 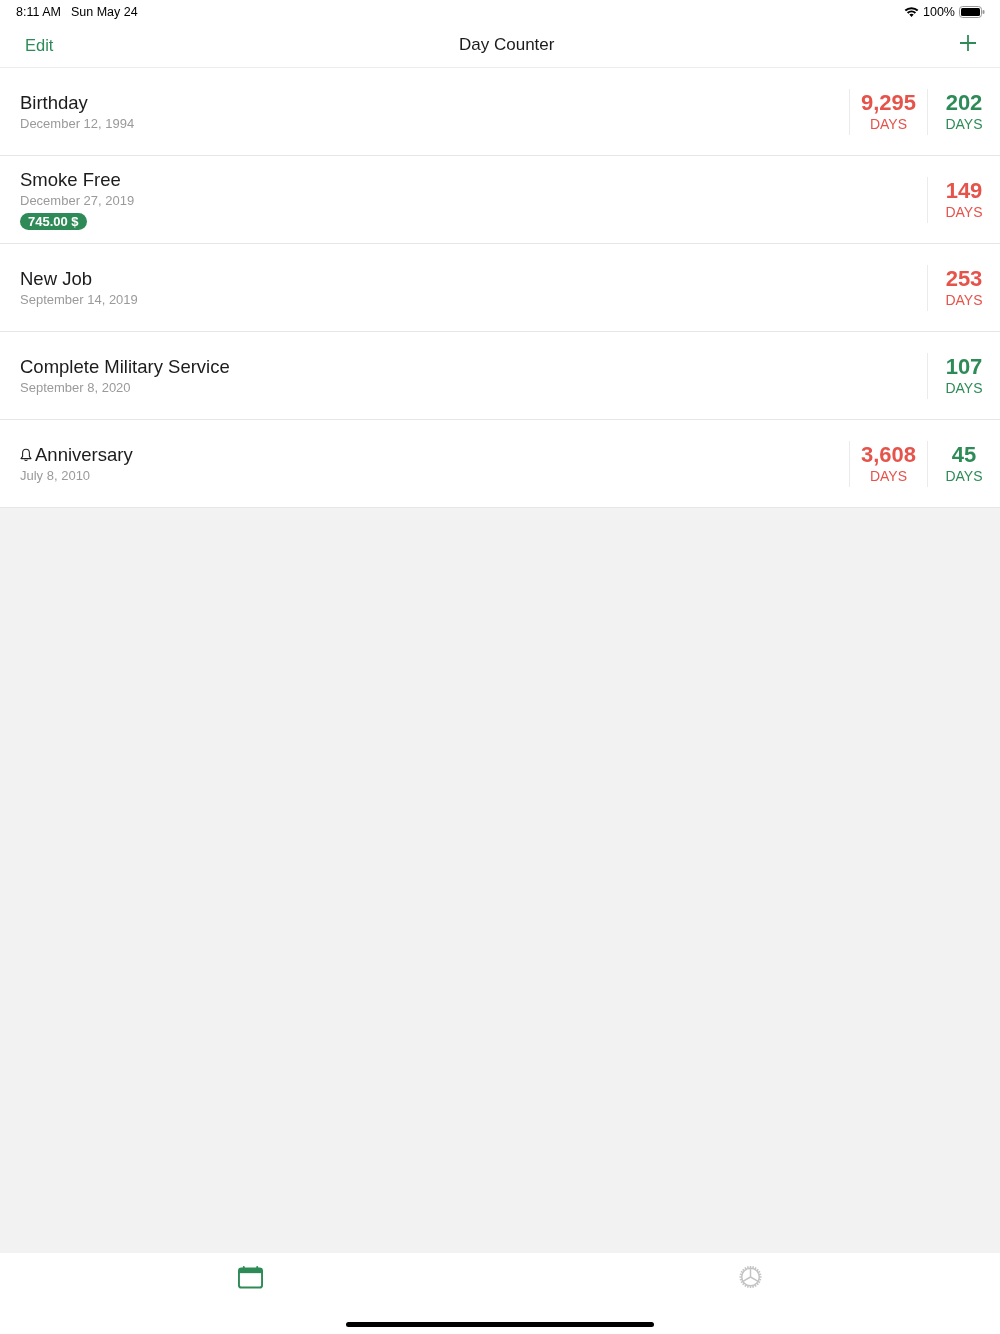 I want to click on event-row: New Job September 14, 2019 253 DAYS, so click(x=500, y=288).